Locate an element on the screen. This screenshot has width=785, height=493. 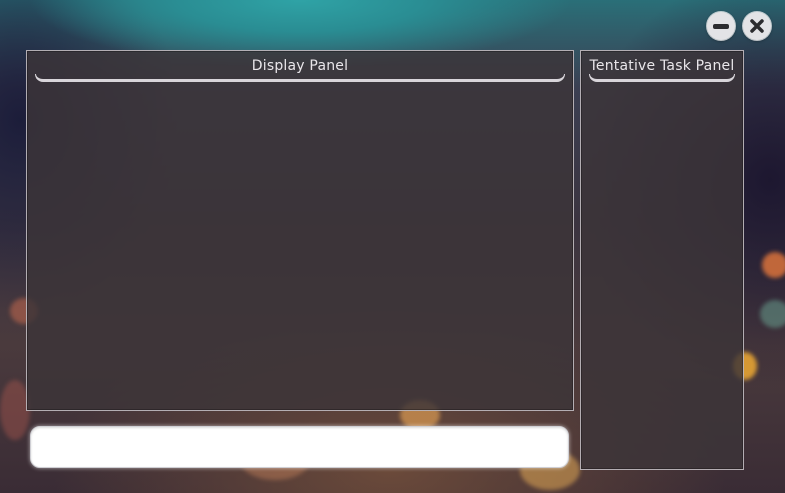
close-icon is located at coordinates (757, 26).